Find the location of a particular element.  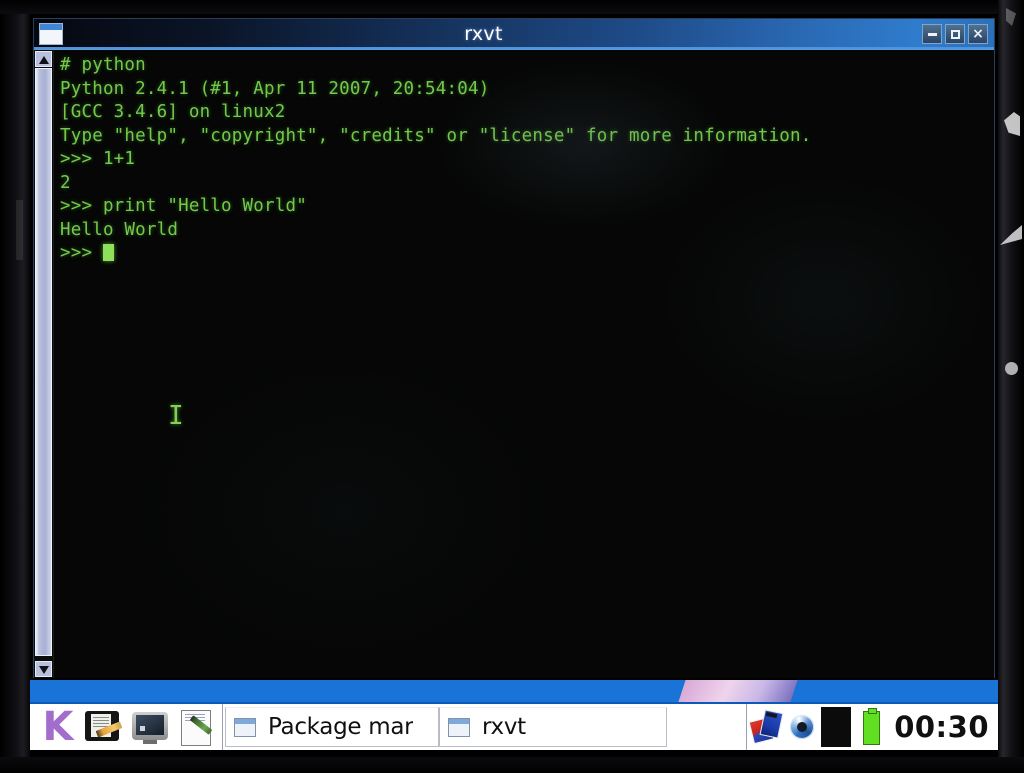

task-label: rxvt is located at coordinates (504, 727).